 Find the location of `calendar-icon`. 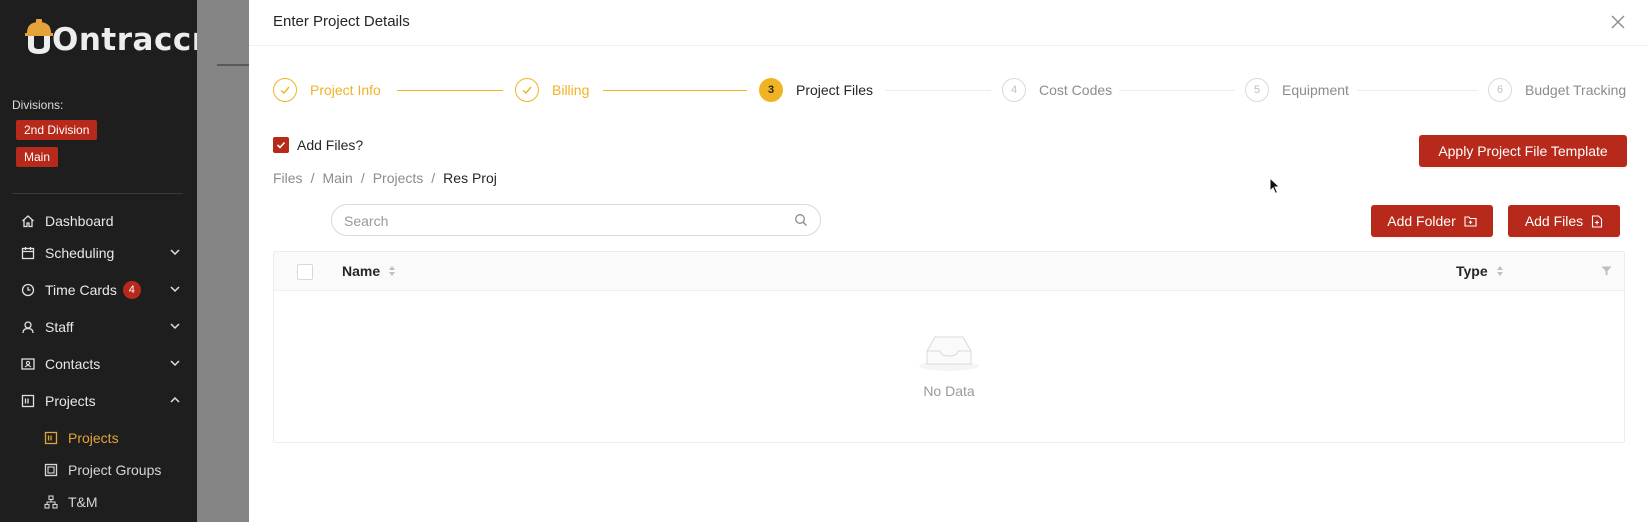

calendar-icon is located at coordinates (28, 253).